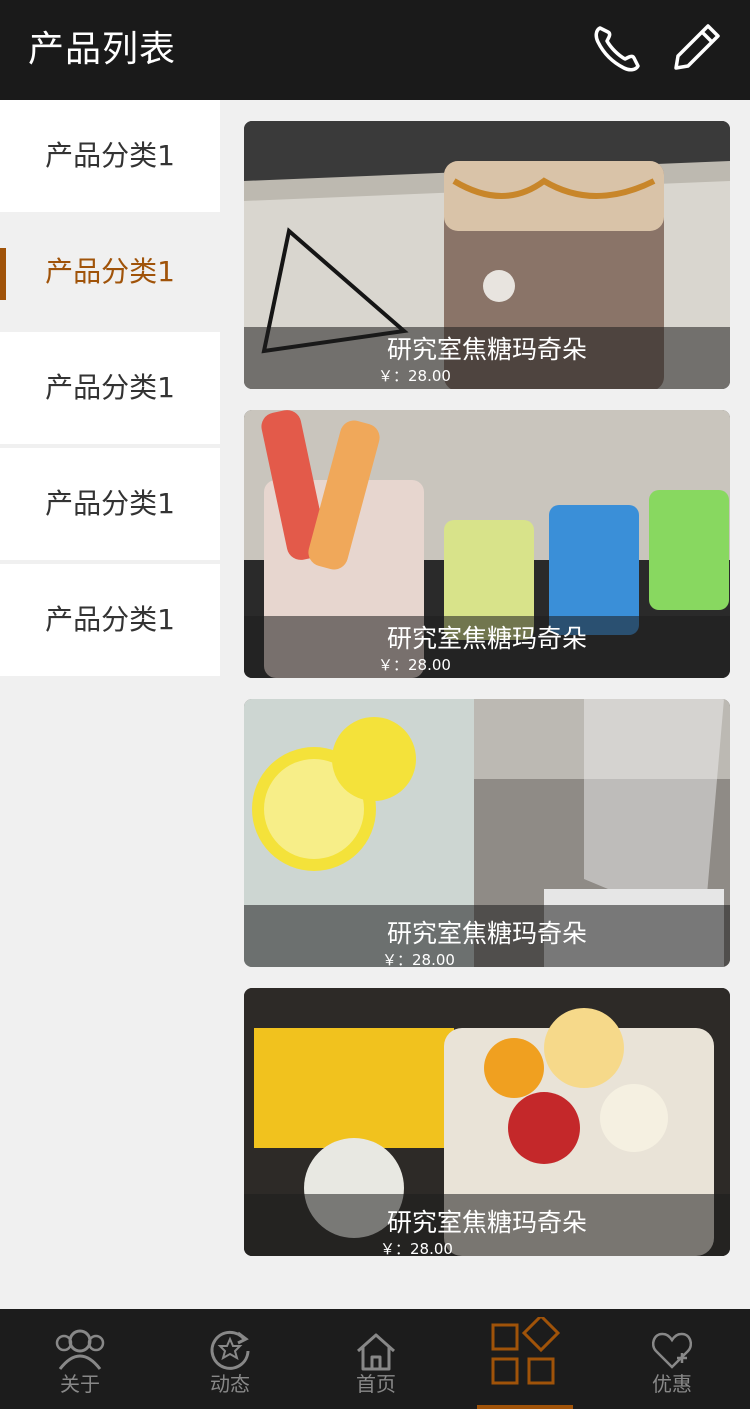 The image size is (750, 1409). What do you see at coordinates (376, 1352) in the screenshot?
I see `home-icon` at bounding box center [376, 1352].